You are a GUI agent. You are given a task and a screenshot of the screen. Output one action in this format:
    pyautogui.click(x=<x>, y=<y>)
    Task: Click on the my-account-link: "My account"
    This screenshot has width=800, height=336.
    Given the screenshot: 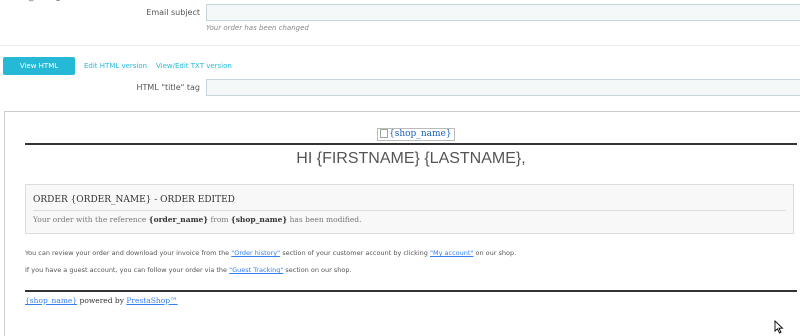 What is the action you would take?
    pyautogui.click(x=451, y=253)
    